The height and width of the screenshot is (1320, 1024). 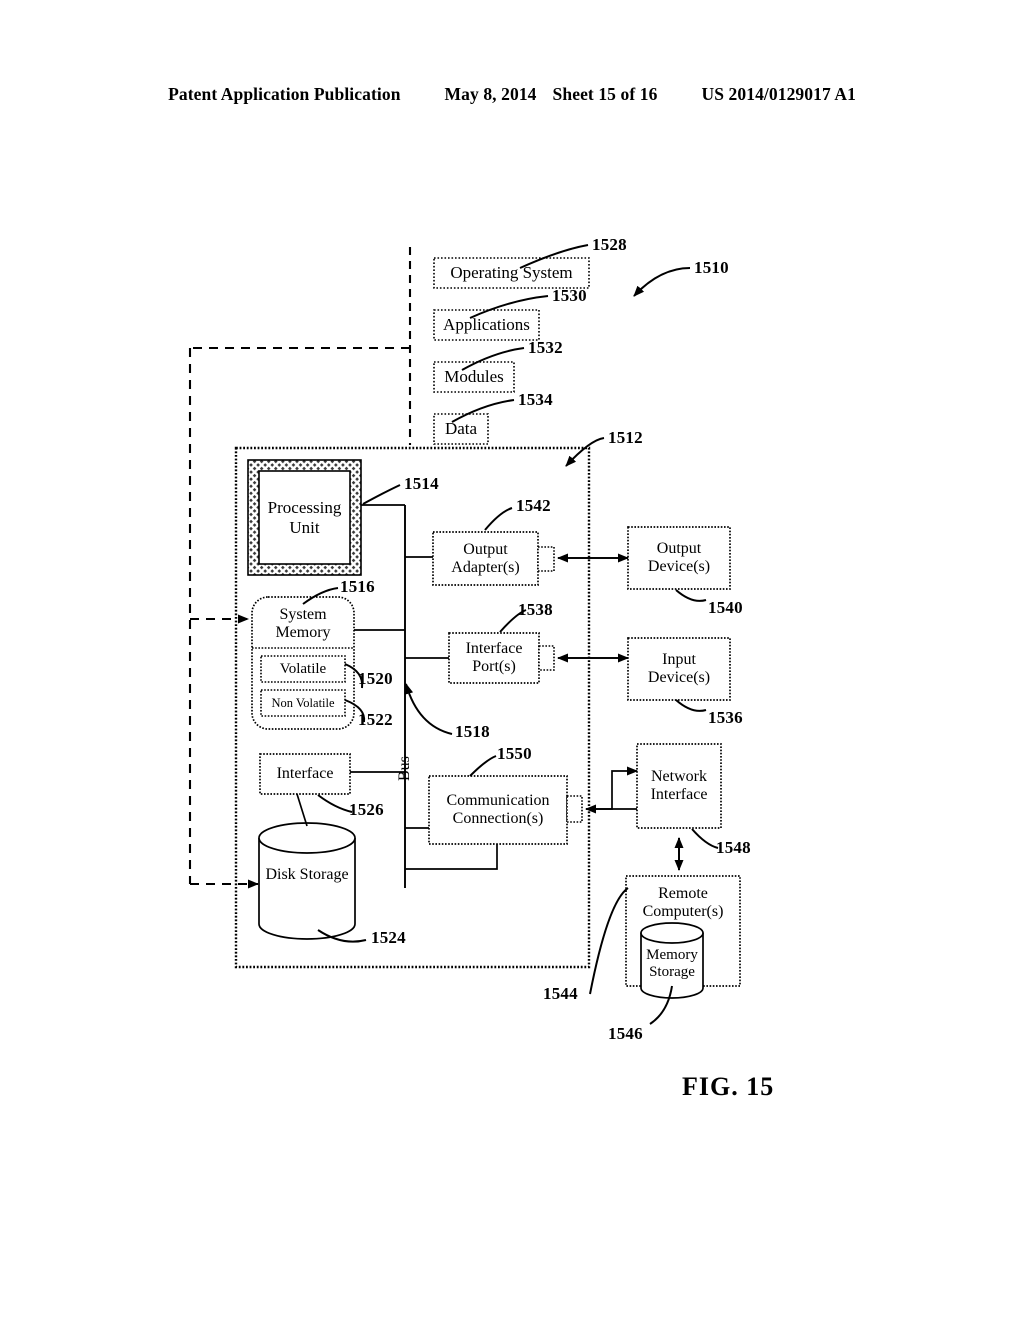 I want to click on output-devices-box, so click(x=679, y=558).